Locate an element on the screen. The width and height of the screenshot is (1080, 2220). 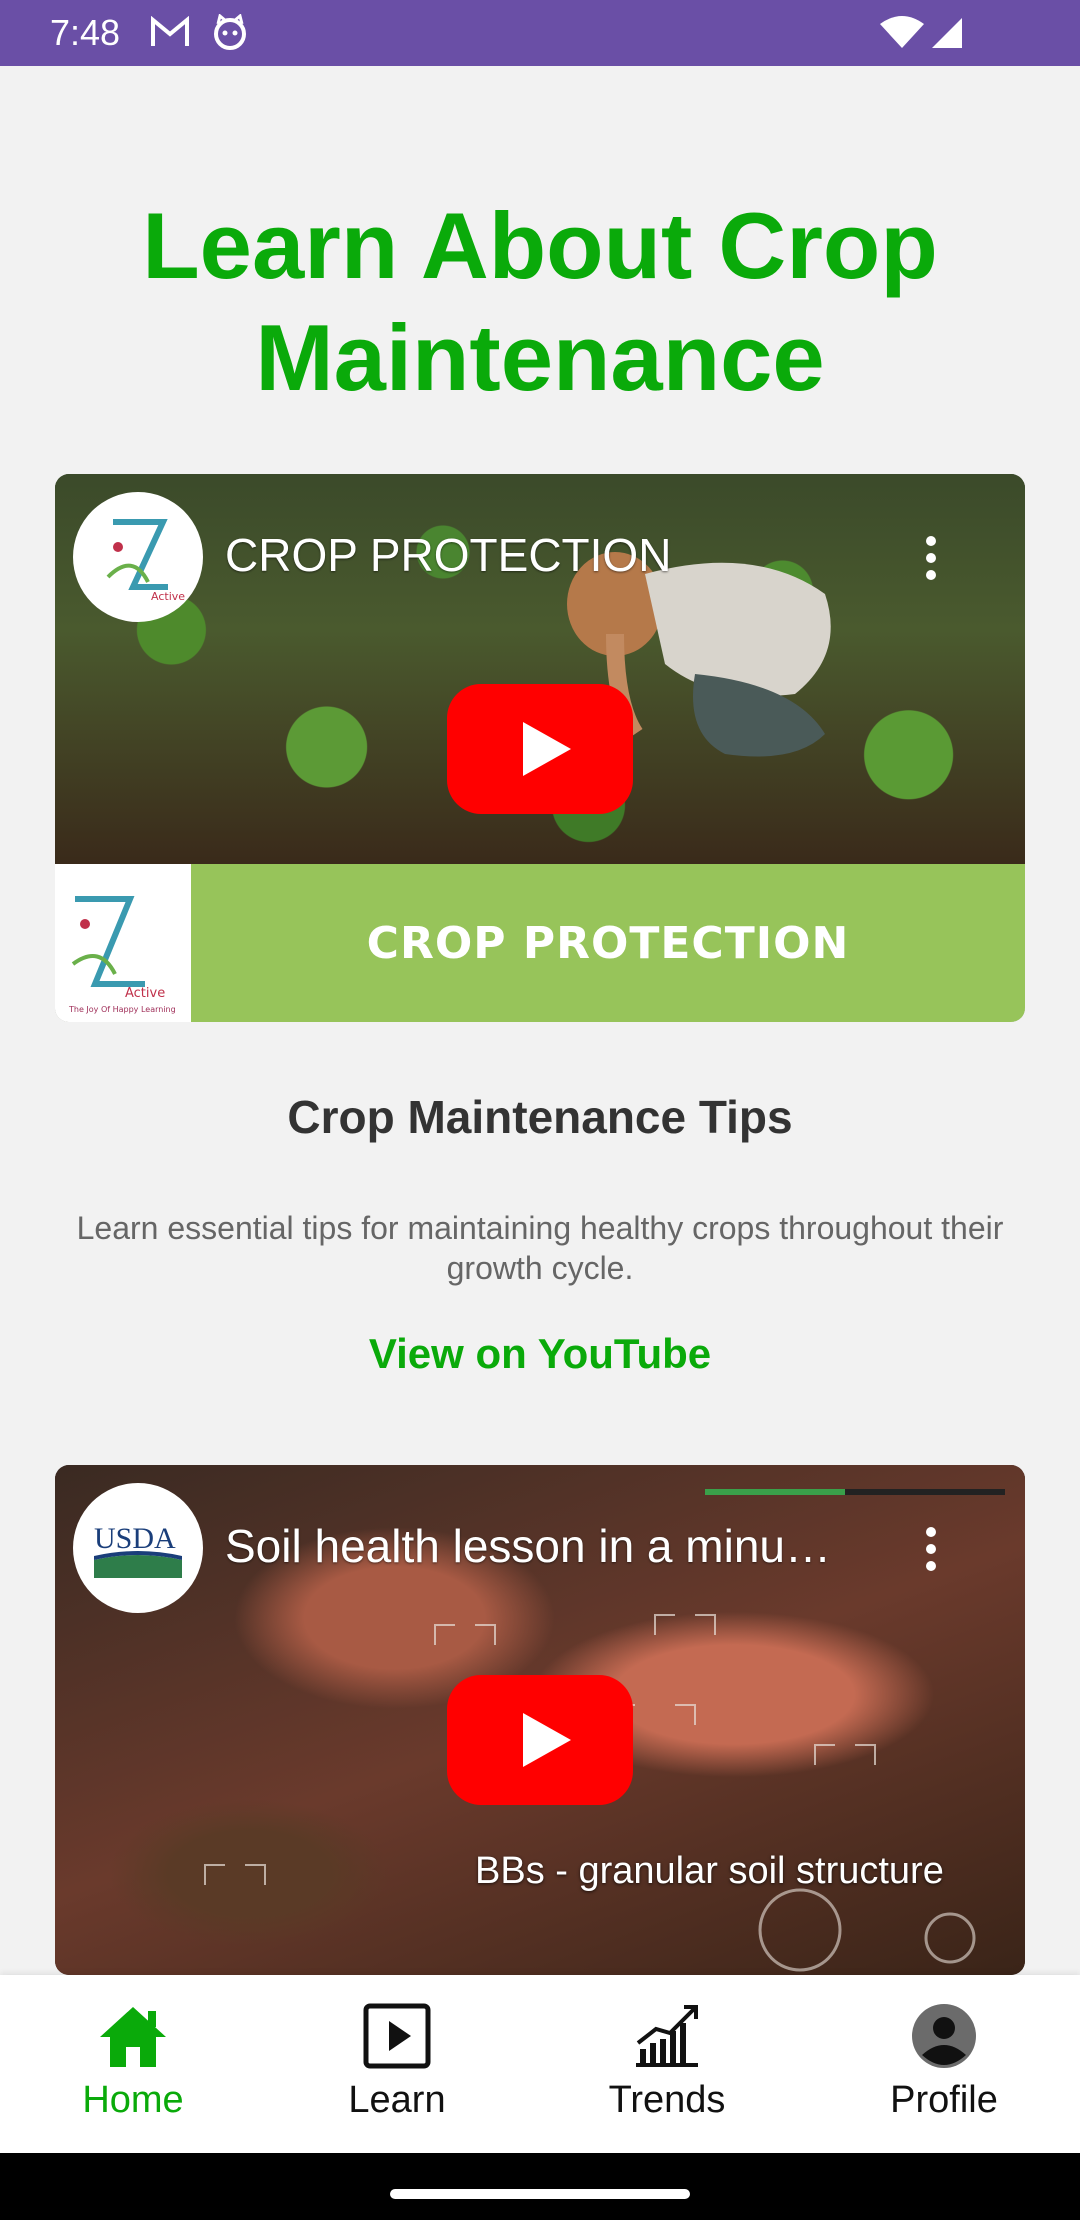
channel-avatar-usda: USDA is located at coordinates (138, 1548).